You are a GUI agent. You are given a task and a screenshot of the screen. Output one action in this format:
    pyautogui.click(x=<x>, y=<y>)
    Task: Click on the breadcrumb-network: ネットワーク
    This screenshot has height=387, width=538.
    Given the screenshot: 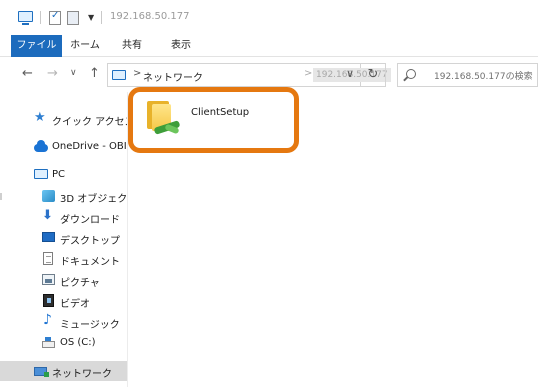 What is the action you would take?
    pyautogui.click(x=173, y=76)
    